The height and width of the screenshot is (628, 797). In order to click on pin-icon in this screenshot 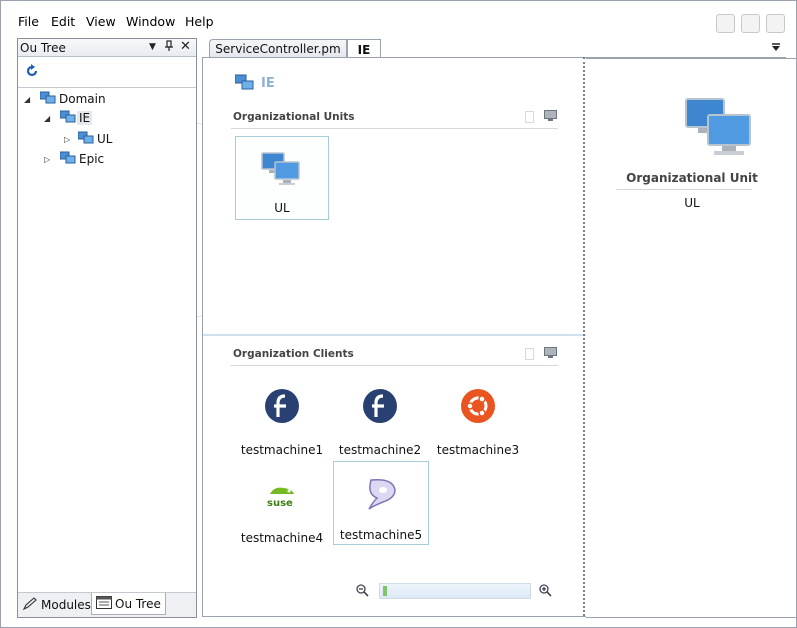, I will do `click(169, 47)`.